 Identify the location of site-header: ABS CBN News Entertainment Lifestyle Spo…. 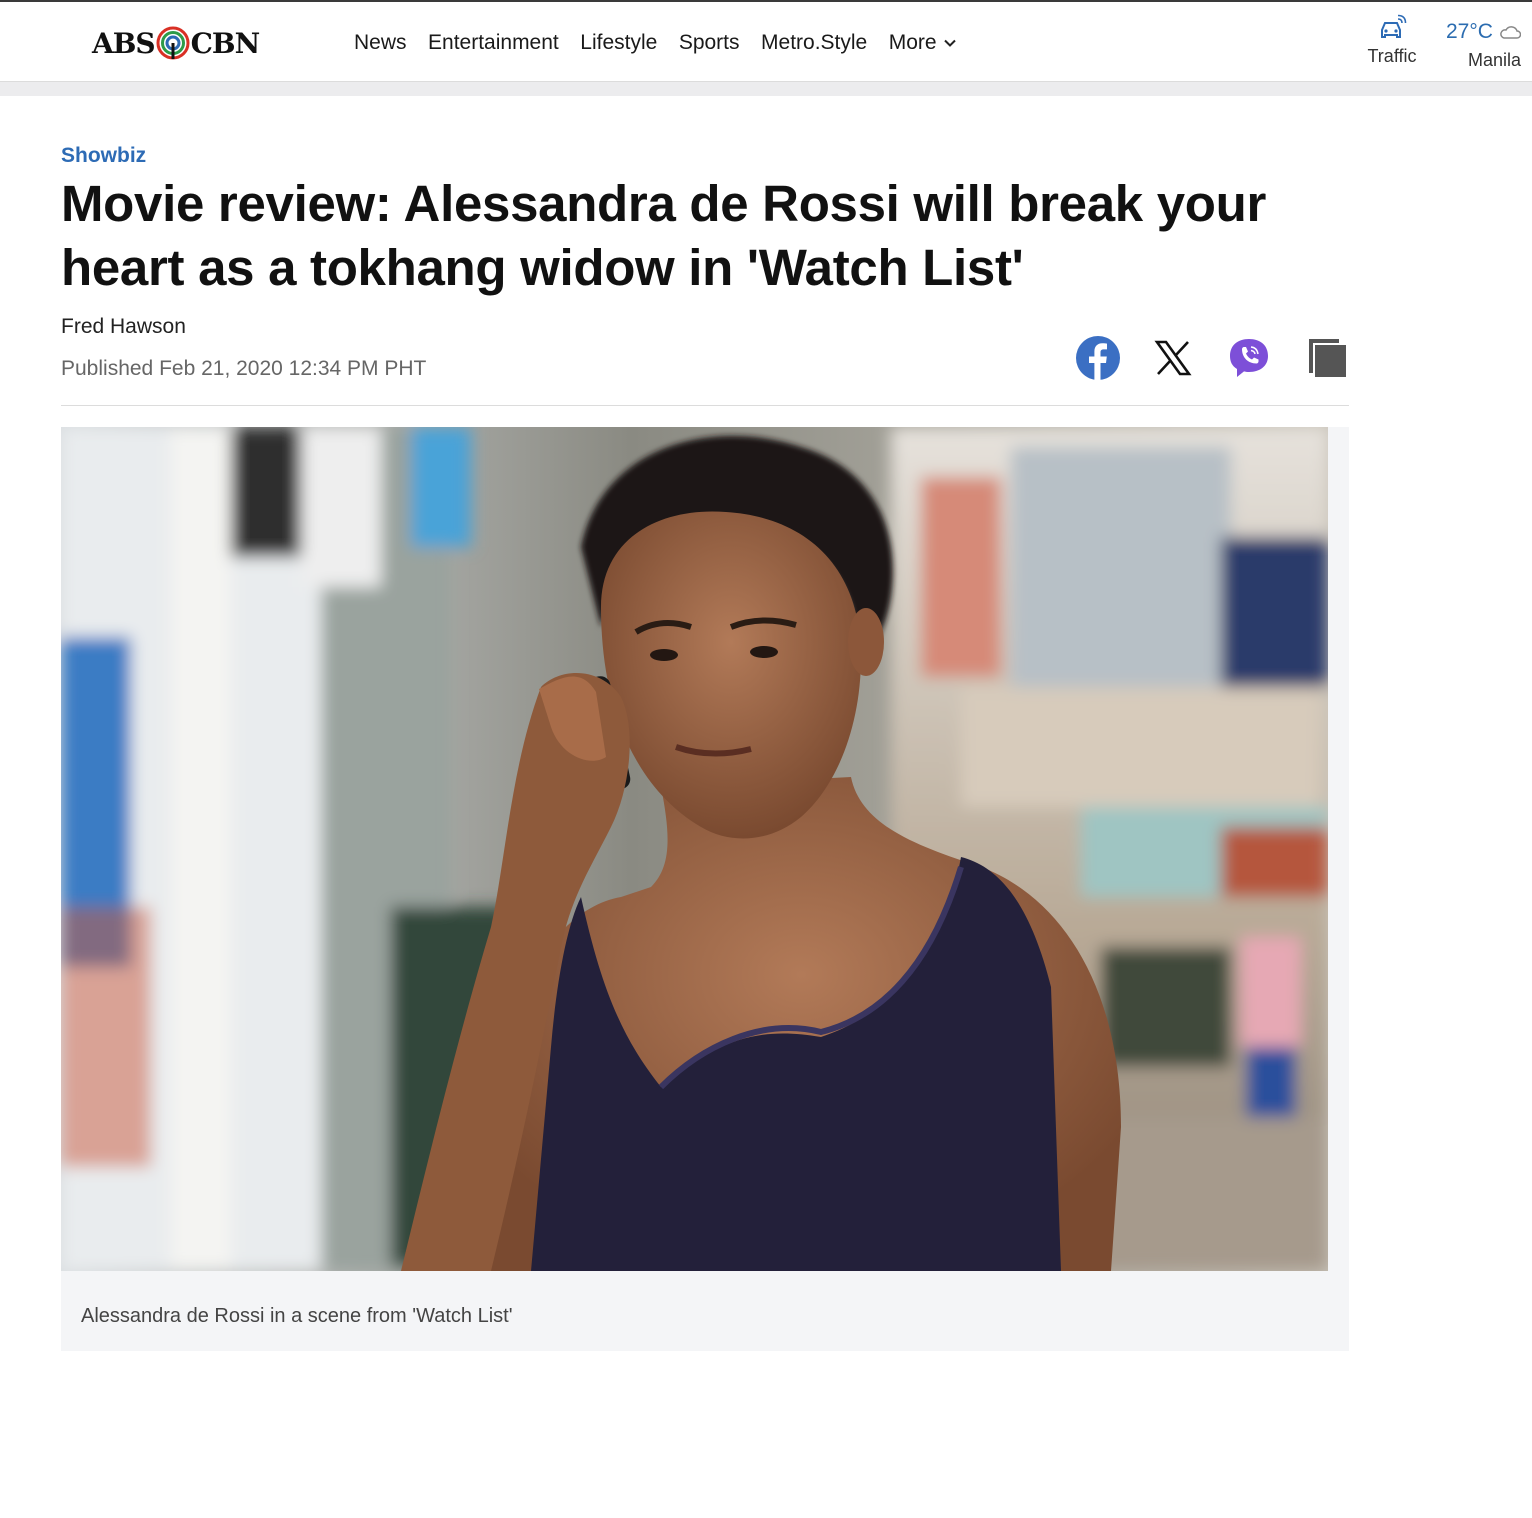
(766, 42).